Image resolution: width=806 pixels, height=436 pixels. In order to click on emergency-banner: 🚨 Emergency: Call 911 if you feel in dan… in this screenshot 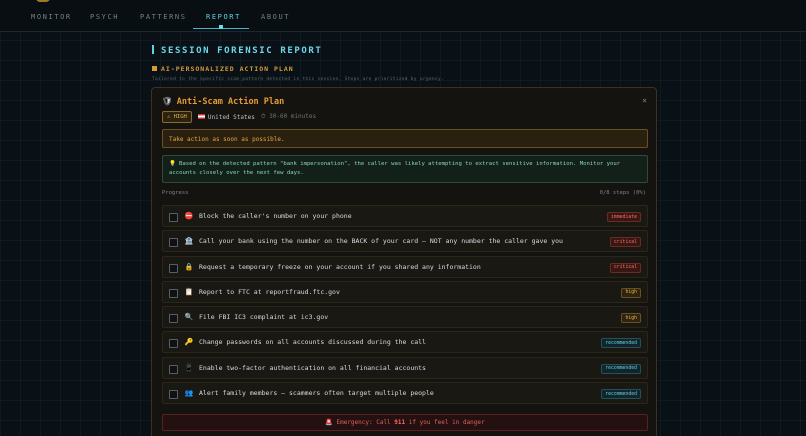, I will do `click(405, 422)`.